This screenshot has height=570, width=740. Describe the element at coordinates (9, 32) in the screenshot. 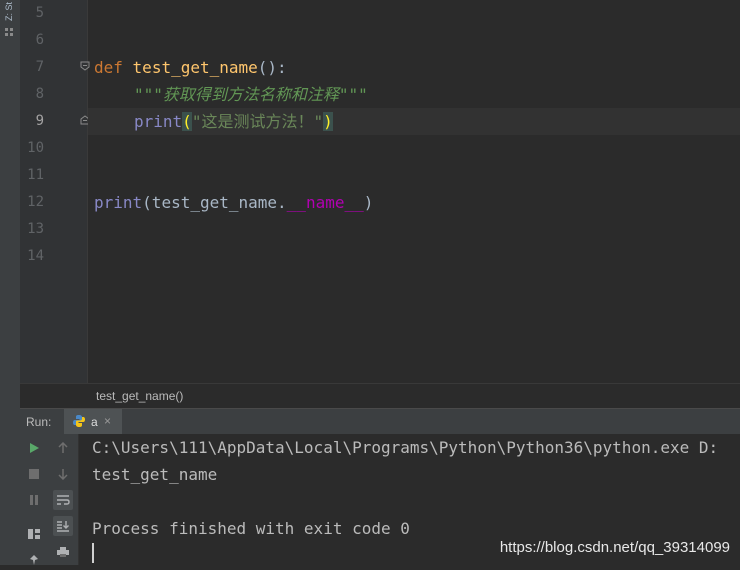

I see `grip-icon` at that location.